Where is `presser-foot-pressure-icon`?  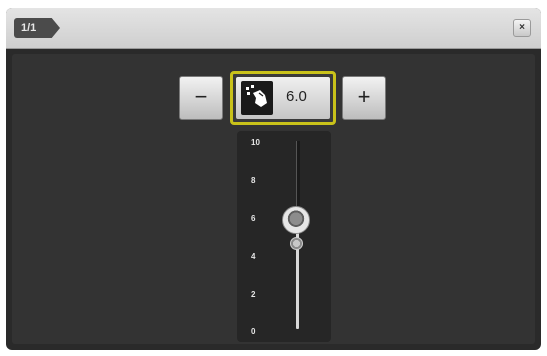 presser-foot-pressure-icon is located at coordinates (257, 98).